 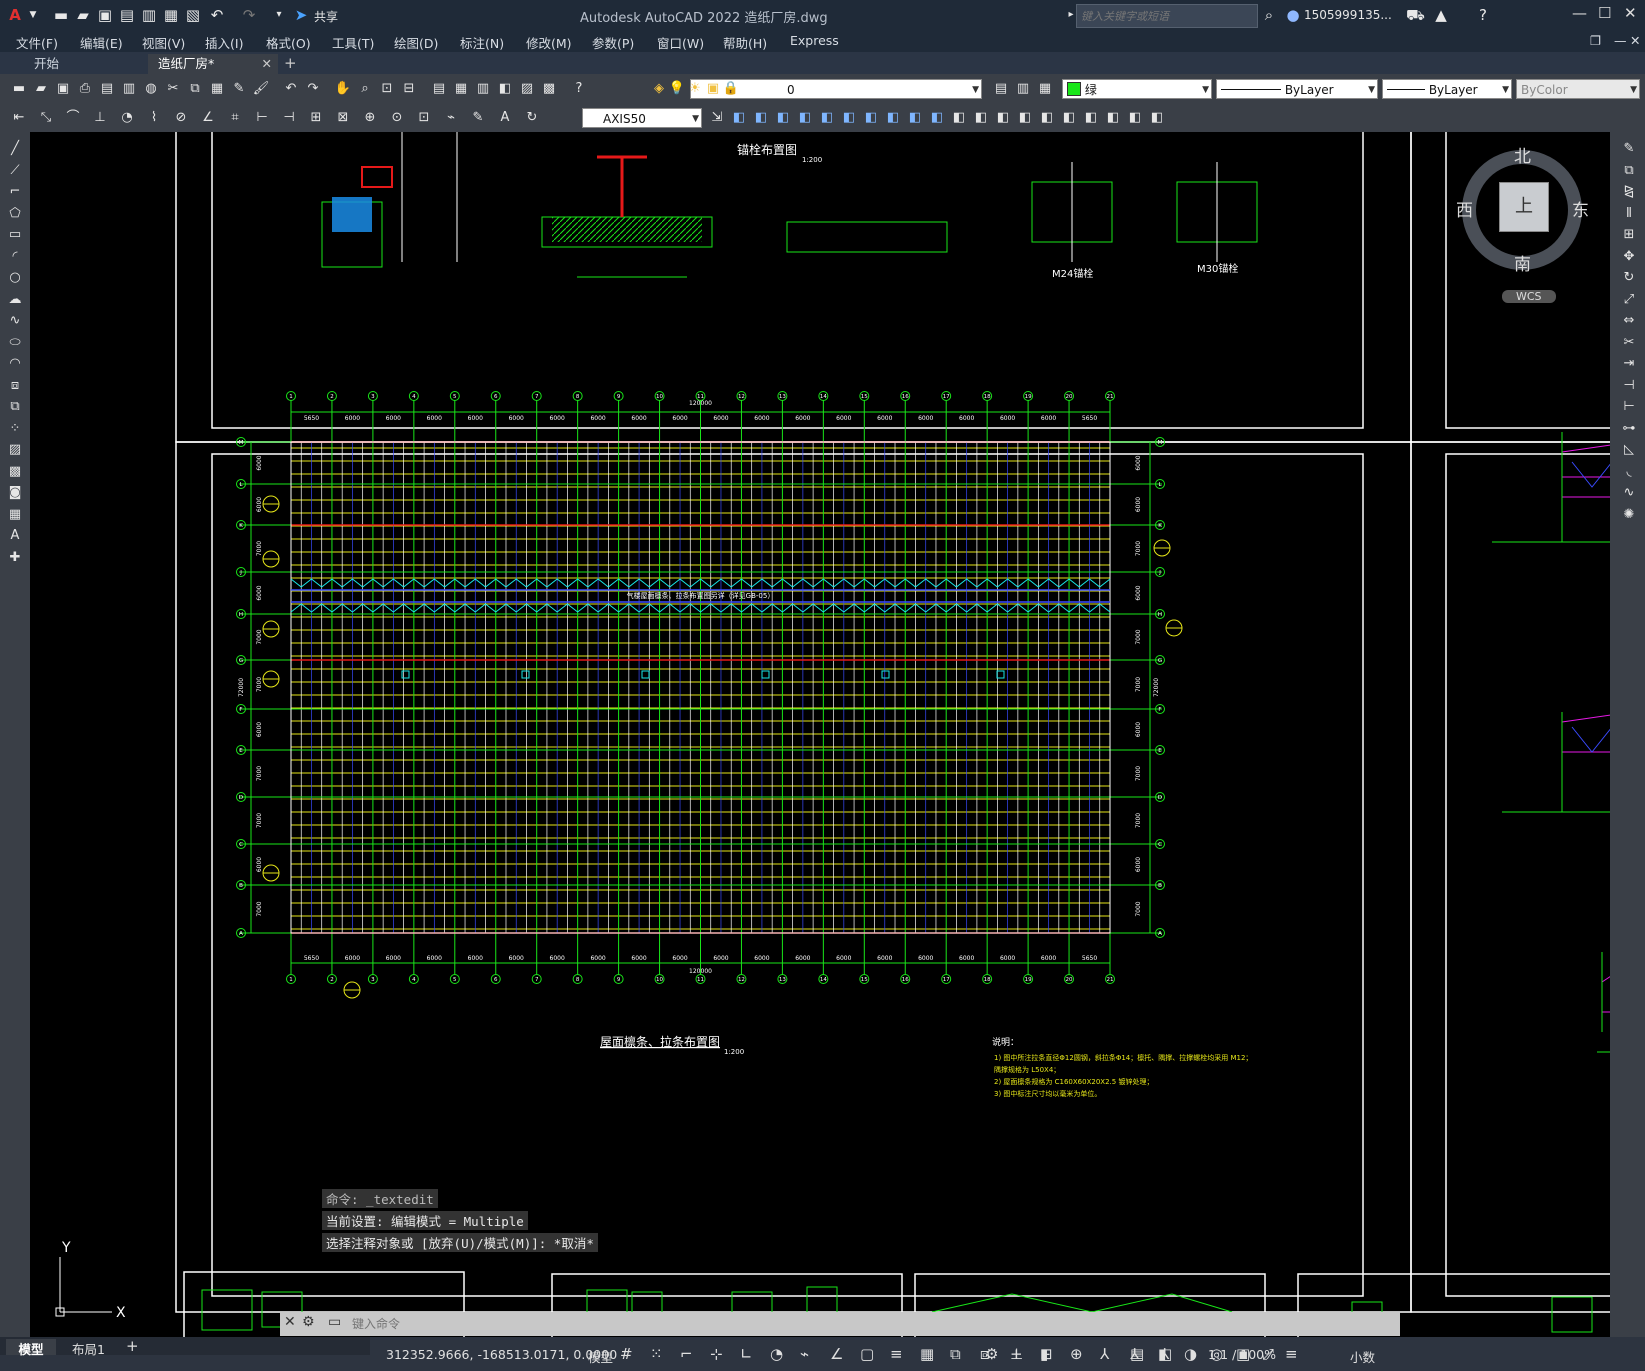 I want to click on redo-icon: ↷, so click(x=313, y=89).